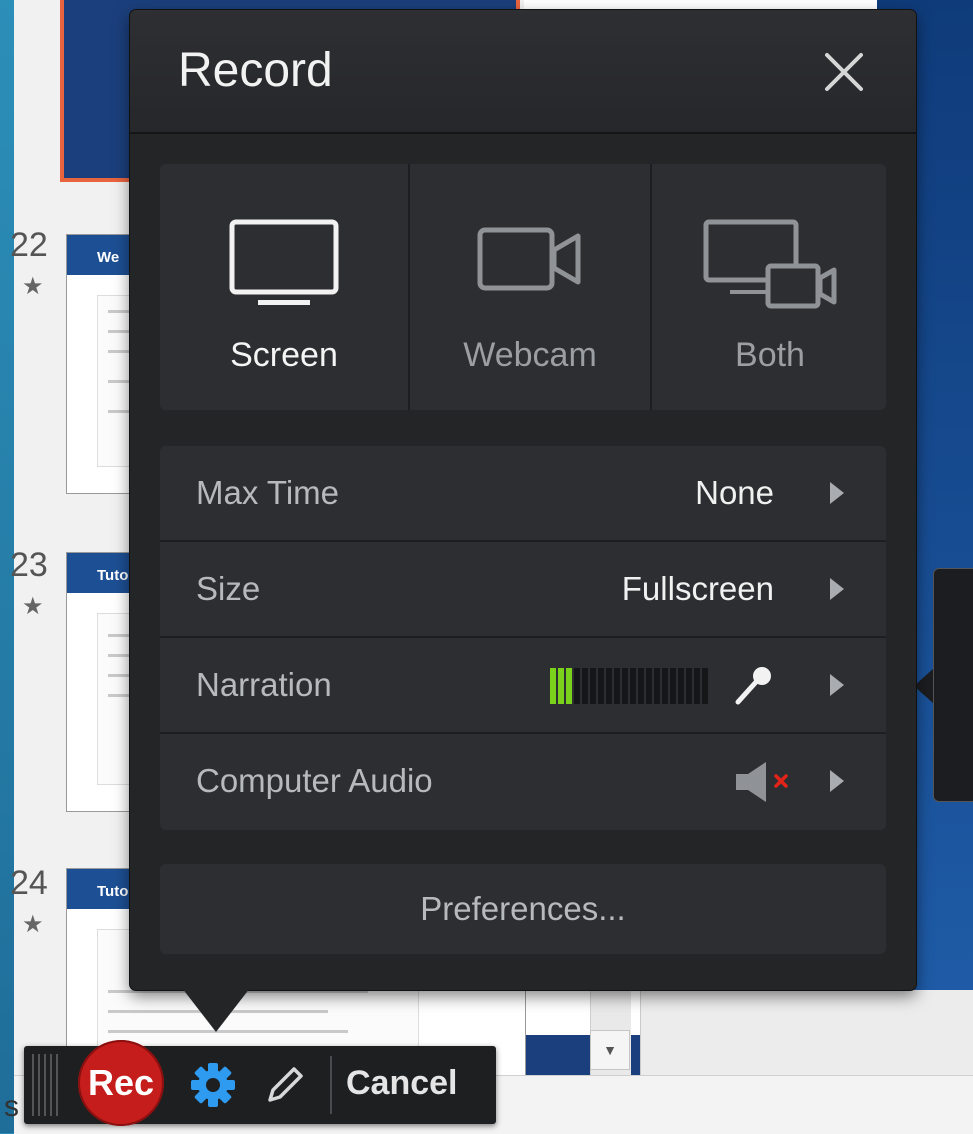 The width and height of the screenshot is (973, 1134). Describe the element at coordinates (264, 684) in the screenshot. I see `narration-label: Narration` at that location.